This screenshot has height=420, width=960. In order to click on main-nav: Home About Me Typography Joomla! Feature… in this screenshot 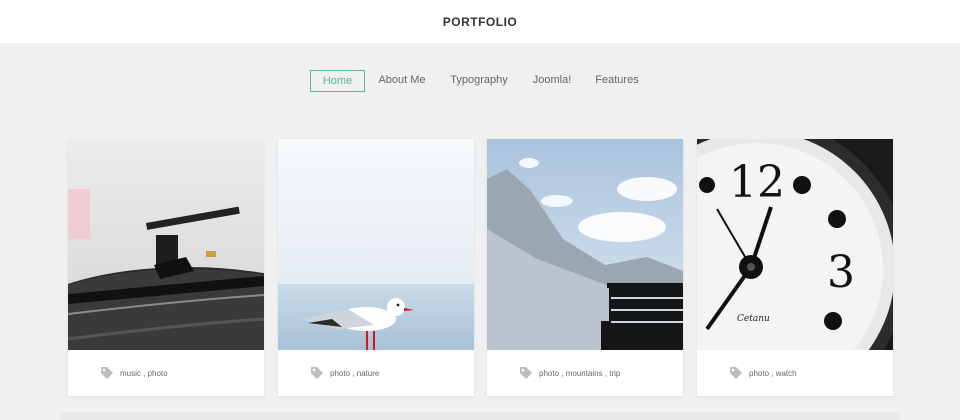, I will do `click(480, 81)`.